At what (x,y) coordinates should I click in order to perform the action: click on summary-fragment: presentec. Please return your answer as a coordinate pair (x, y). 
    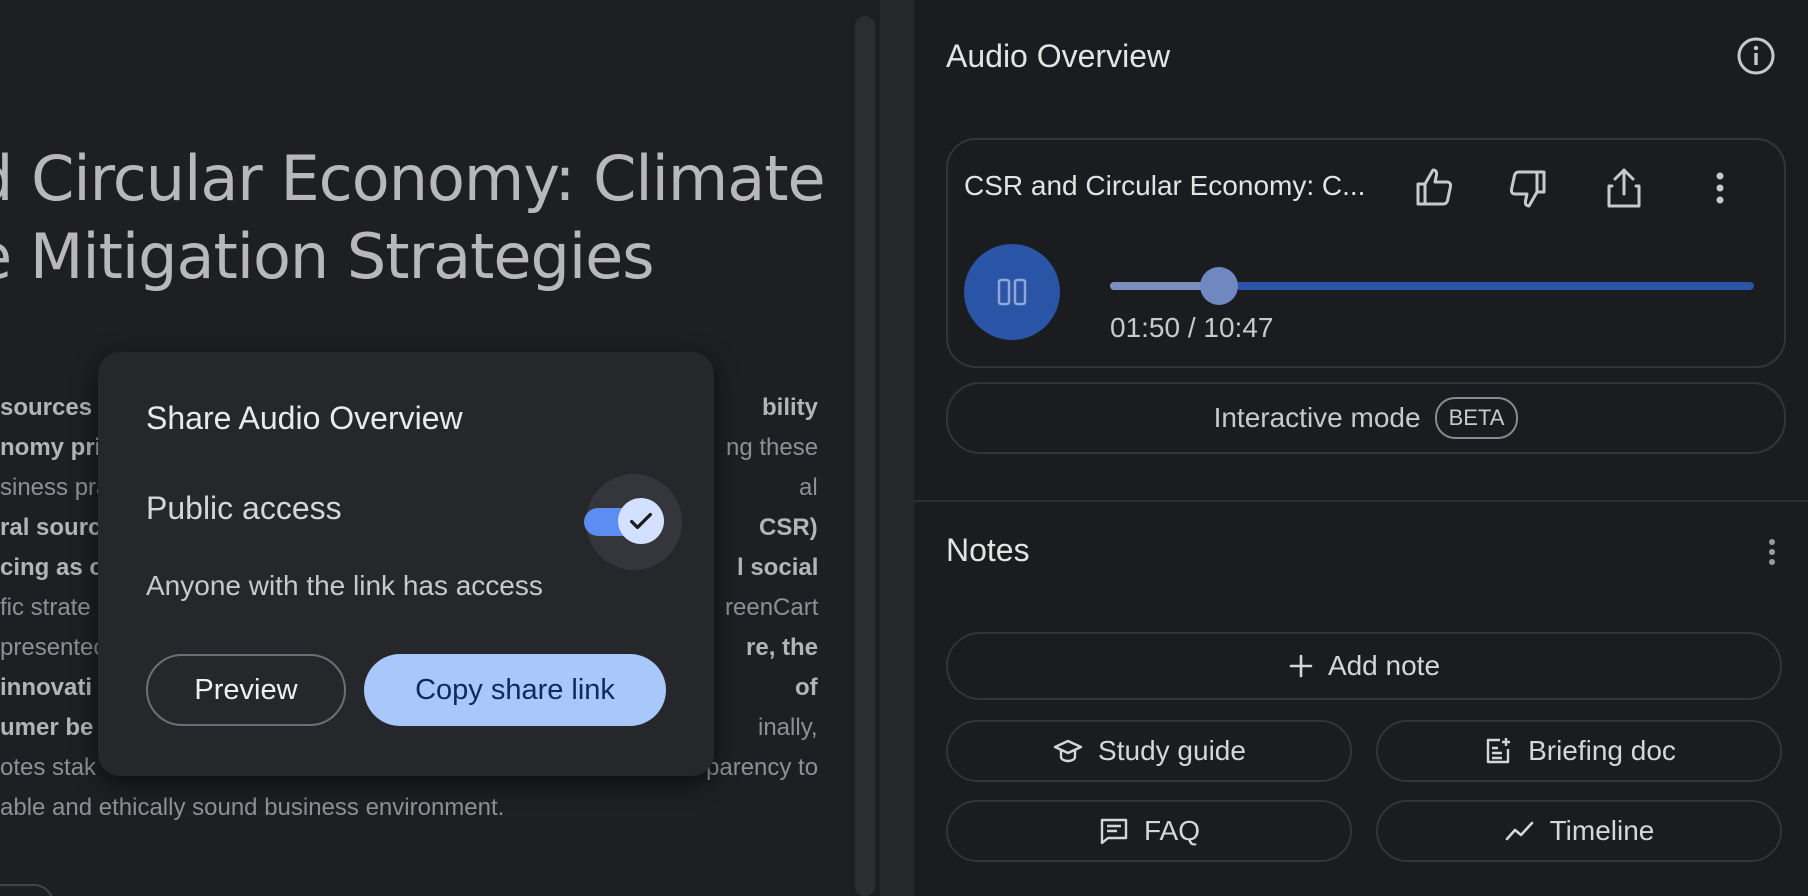
    Looking at the image, I should click on (53, 647).